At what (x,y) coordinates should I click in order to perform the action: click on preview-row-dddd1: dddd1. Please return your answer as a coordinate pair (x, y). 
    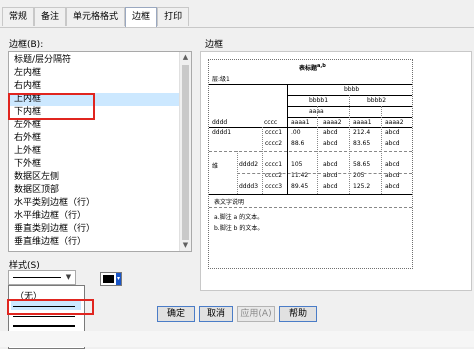
    Looking at the image, I should click on (222, 132).